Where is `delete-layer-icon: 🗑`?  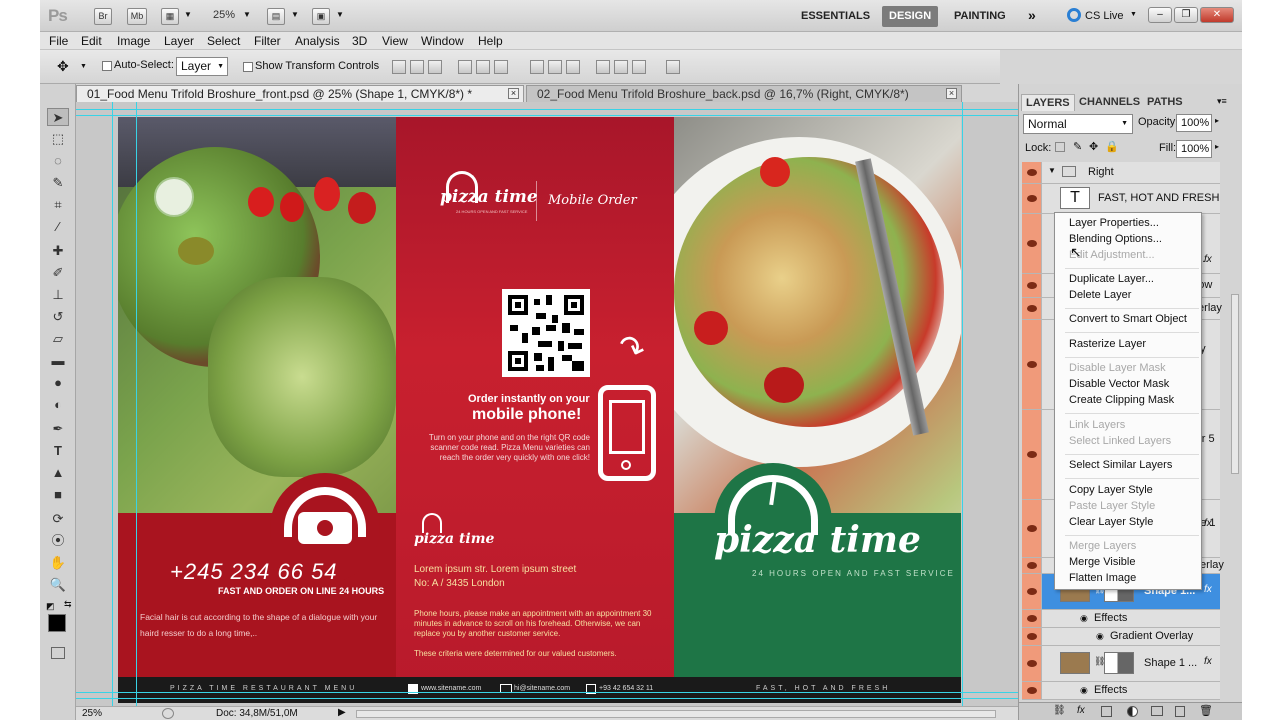
delete-layer-icon: 🗑 is located at coordinates (1206, 710).